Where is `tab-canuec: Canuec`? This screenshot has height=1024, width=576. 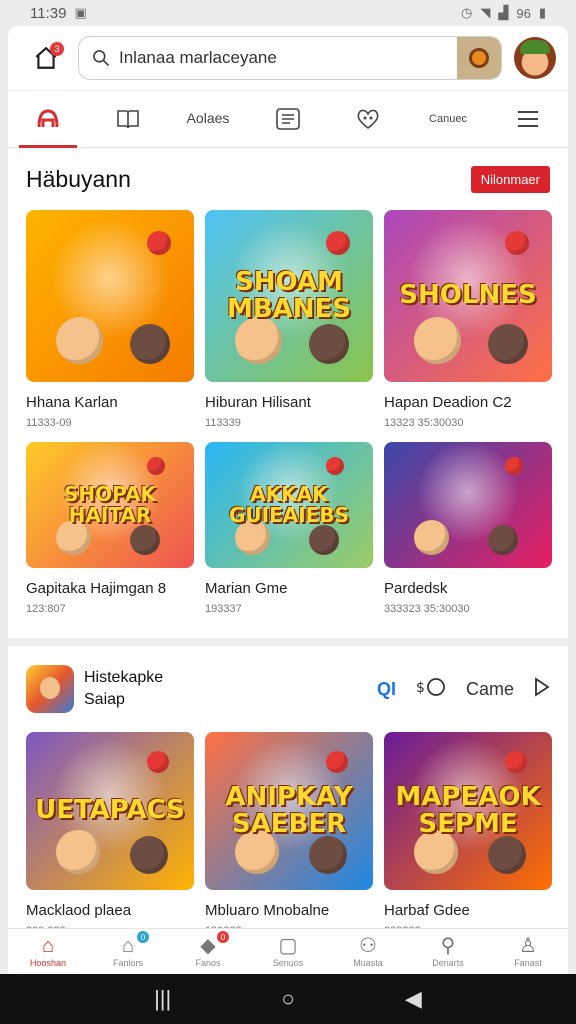 tab-canuec: Canuec is located at coordinates (448, 119).